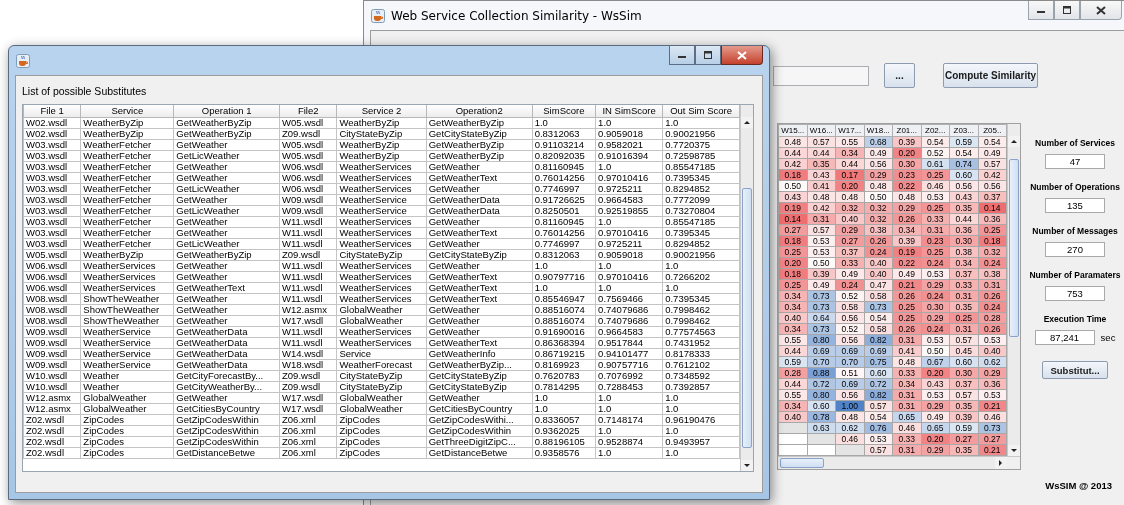 This screenshot has height=505, width=1124. What do you see at coordinates (629, 111) in the screenshot?
I see `column-header: IN SimScore` at bounding box center [629, 111].